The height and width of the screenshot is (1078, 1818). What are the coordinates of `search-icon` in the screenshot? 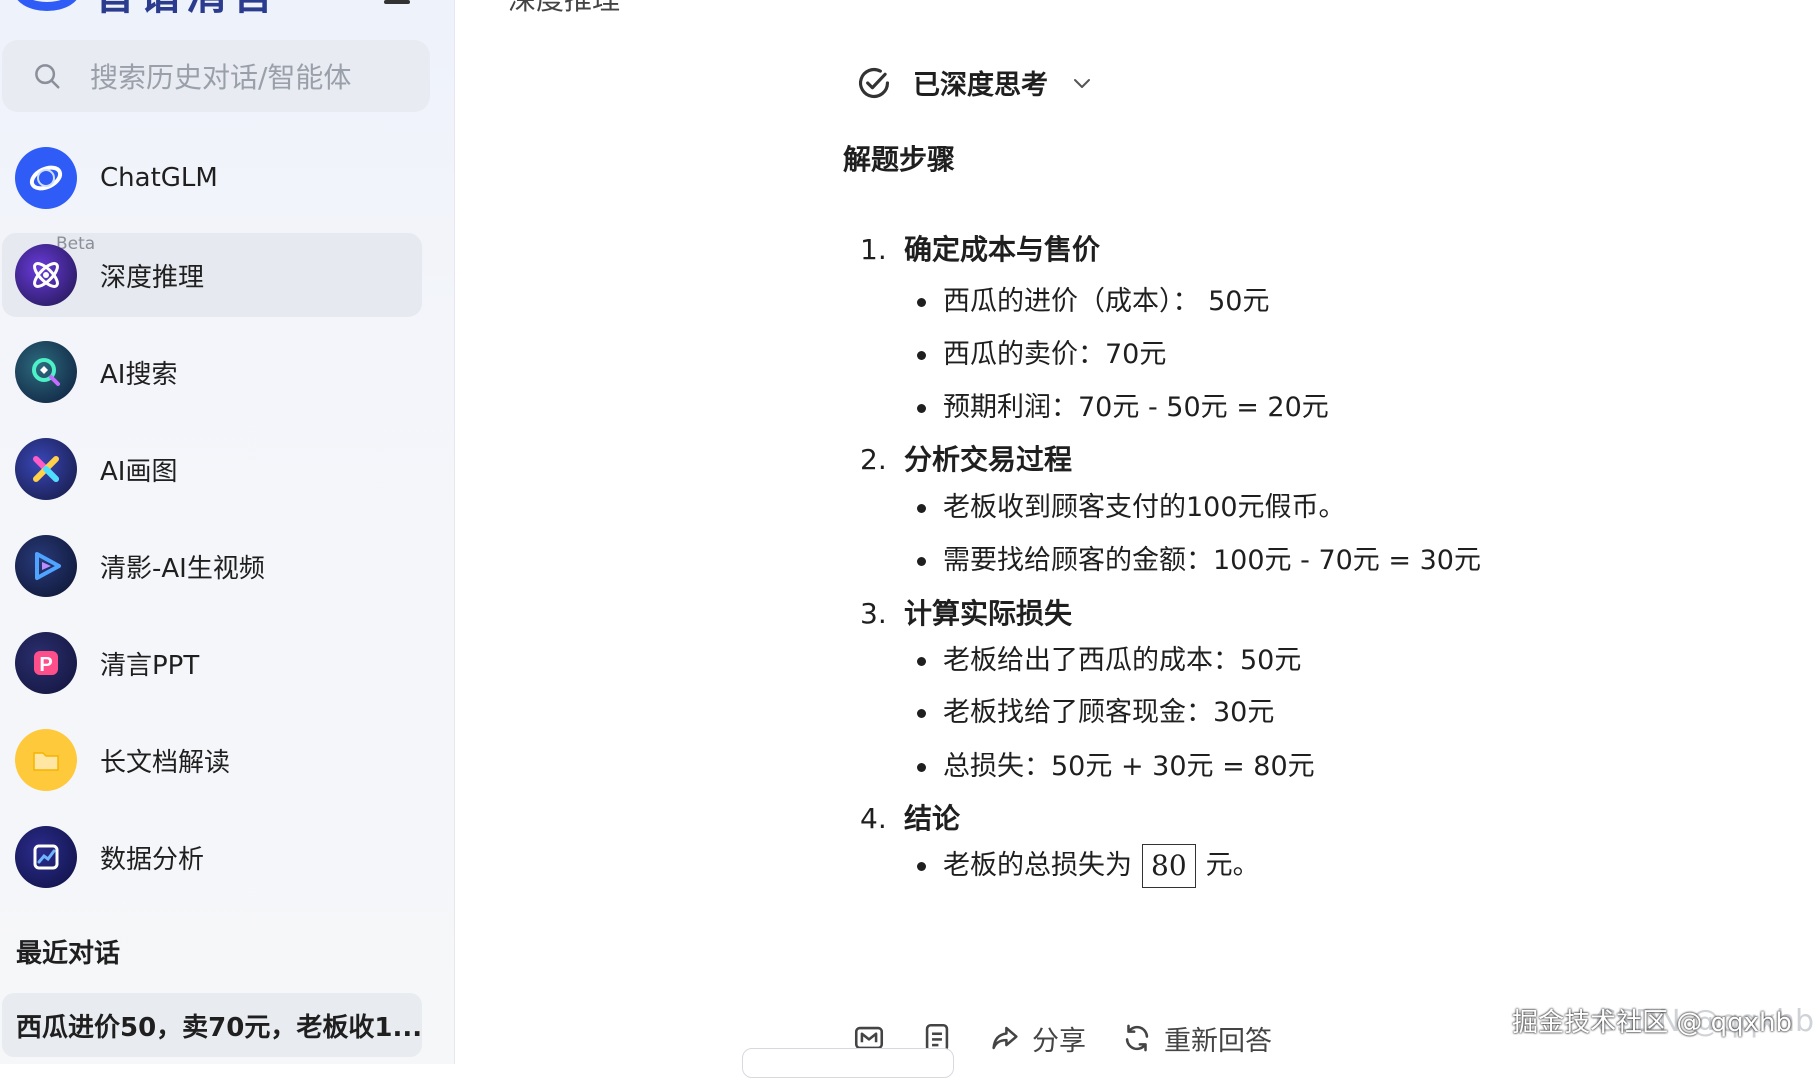 It's located at (47, 76).